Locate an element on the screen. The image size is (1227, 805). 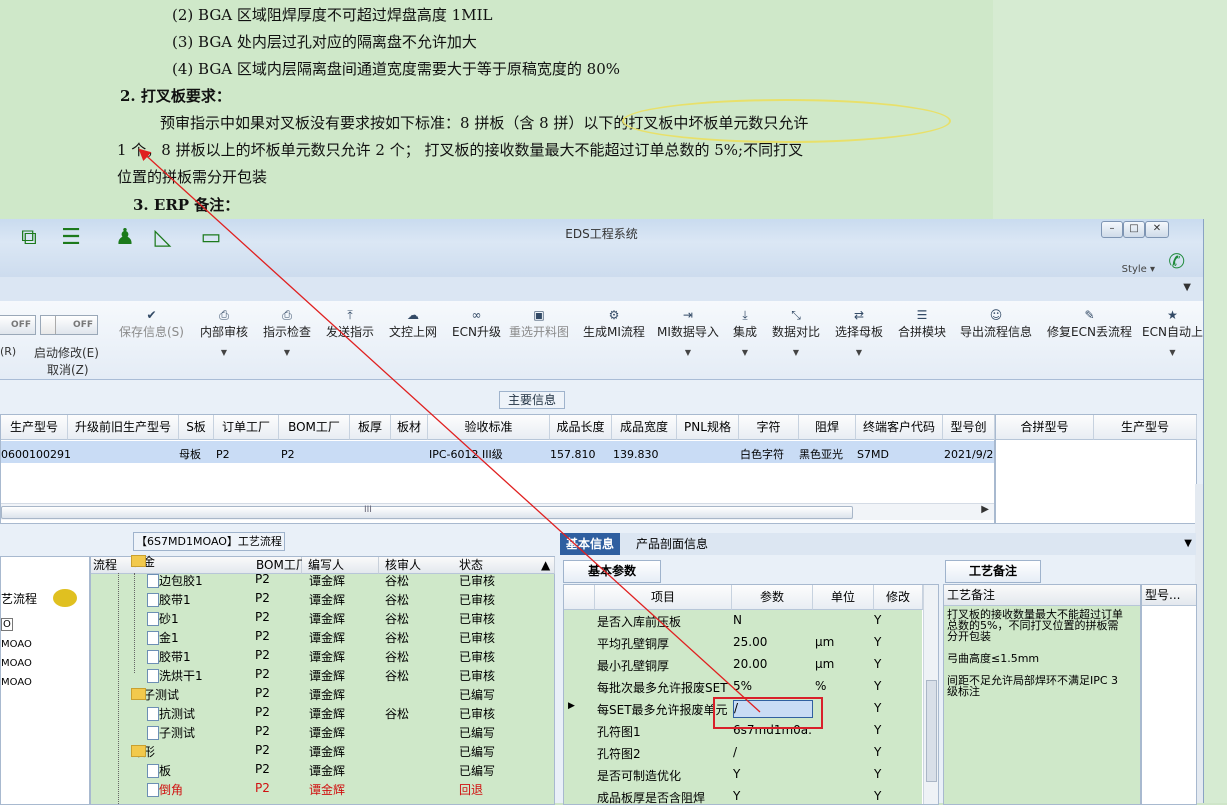
param-scrollbar is located at coordinates (930, 694).